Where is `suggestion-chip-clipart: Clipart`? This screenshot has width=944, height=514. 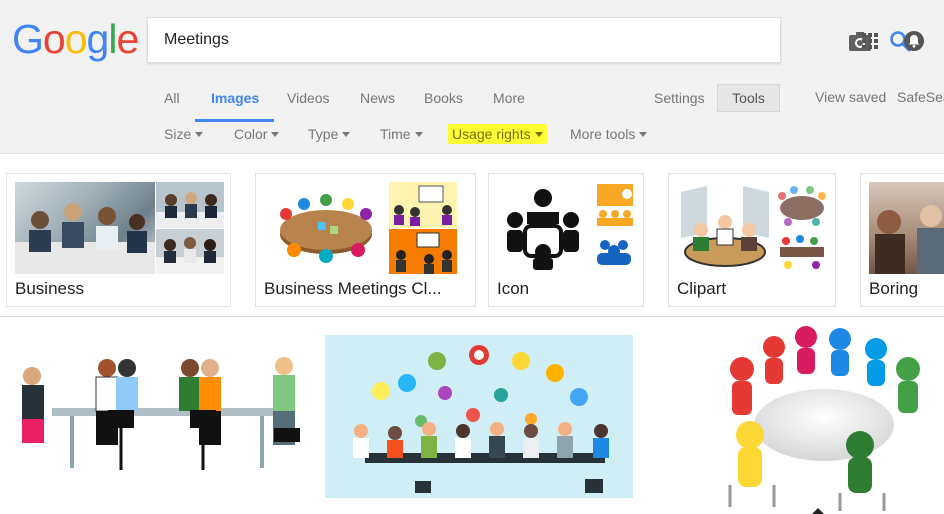 suggestion-chip-clipart: Clipart is located at coordinates (752, 240).